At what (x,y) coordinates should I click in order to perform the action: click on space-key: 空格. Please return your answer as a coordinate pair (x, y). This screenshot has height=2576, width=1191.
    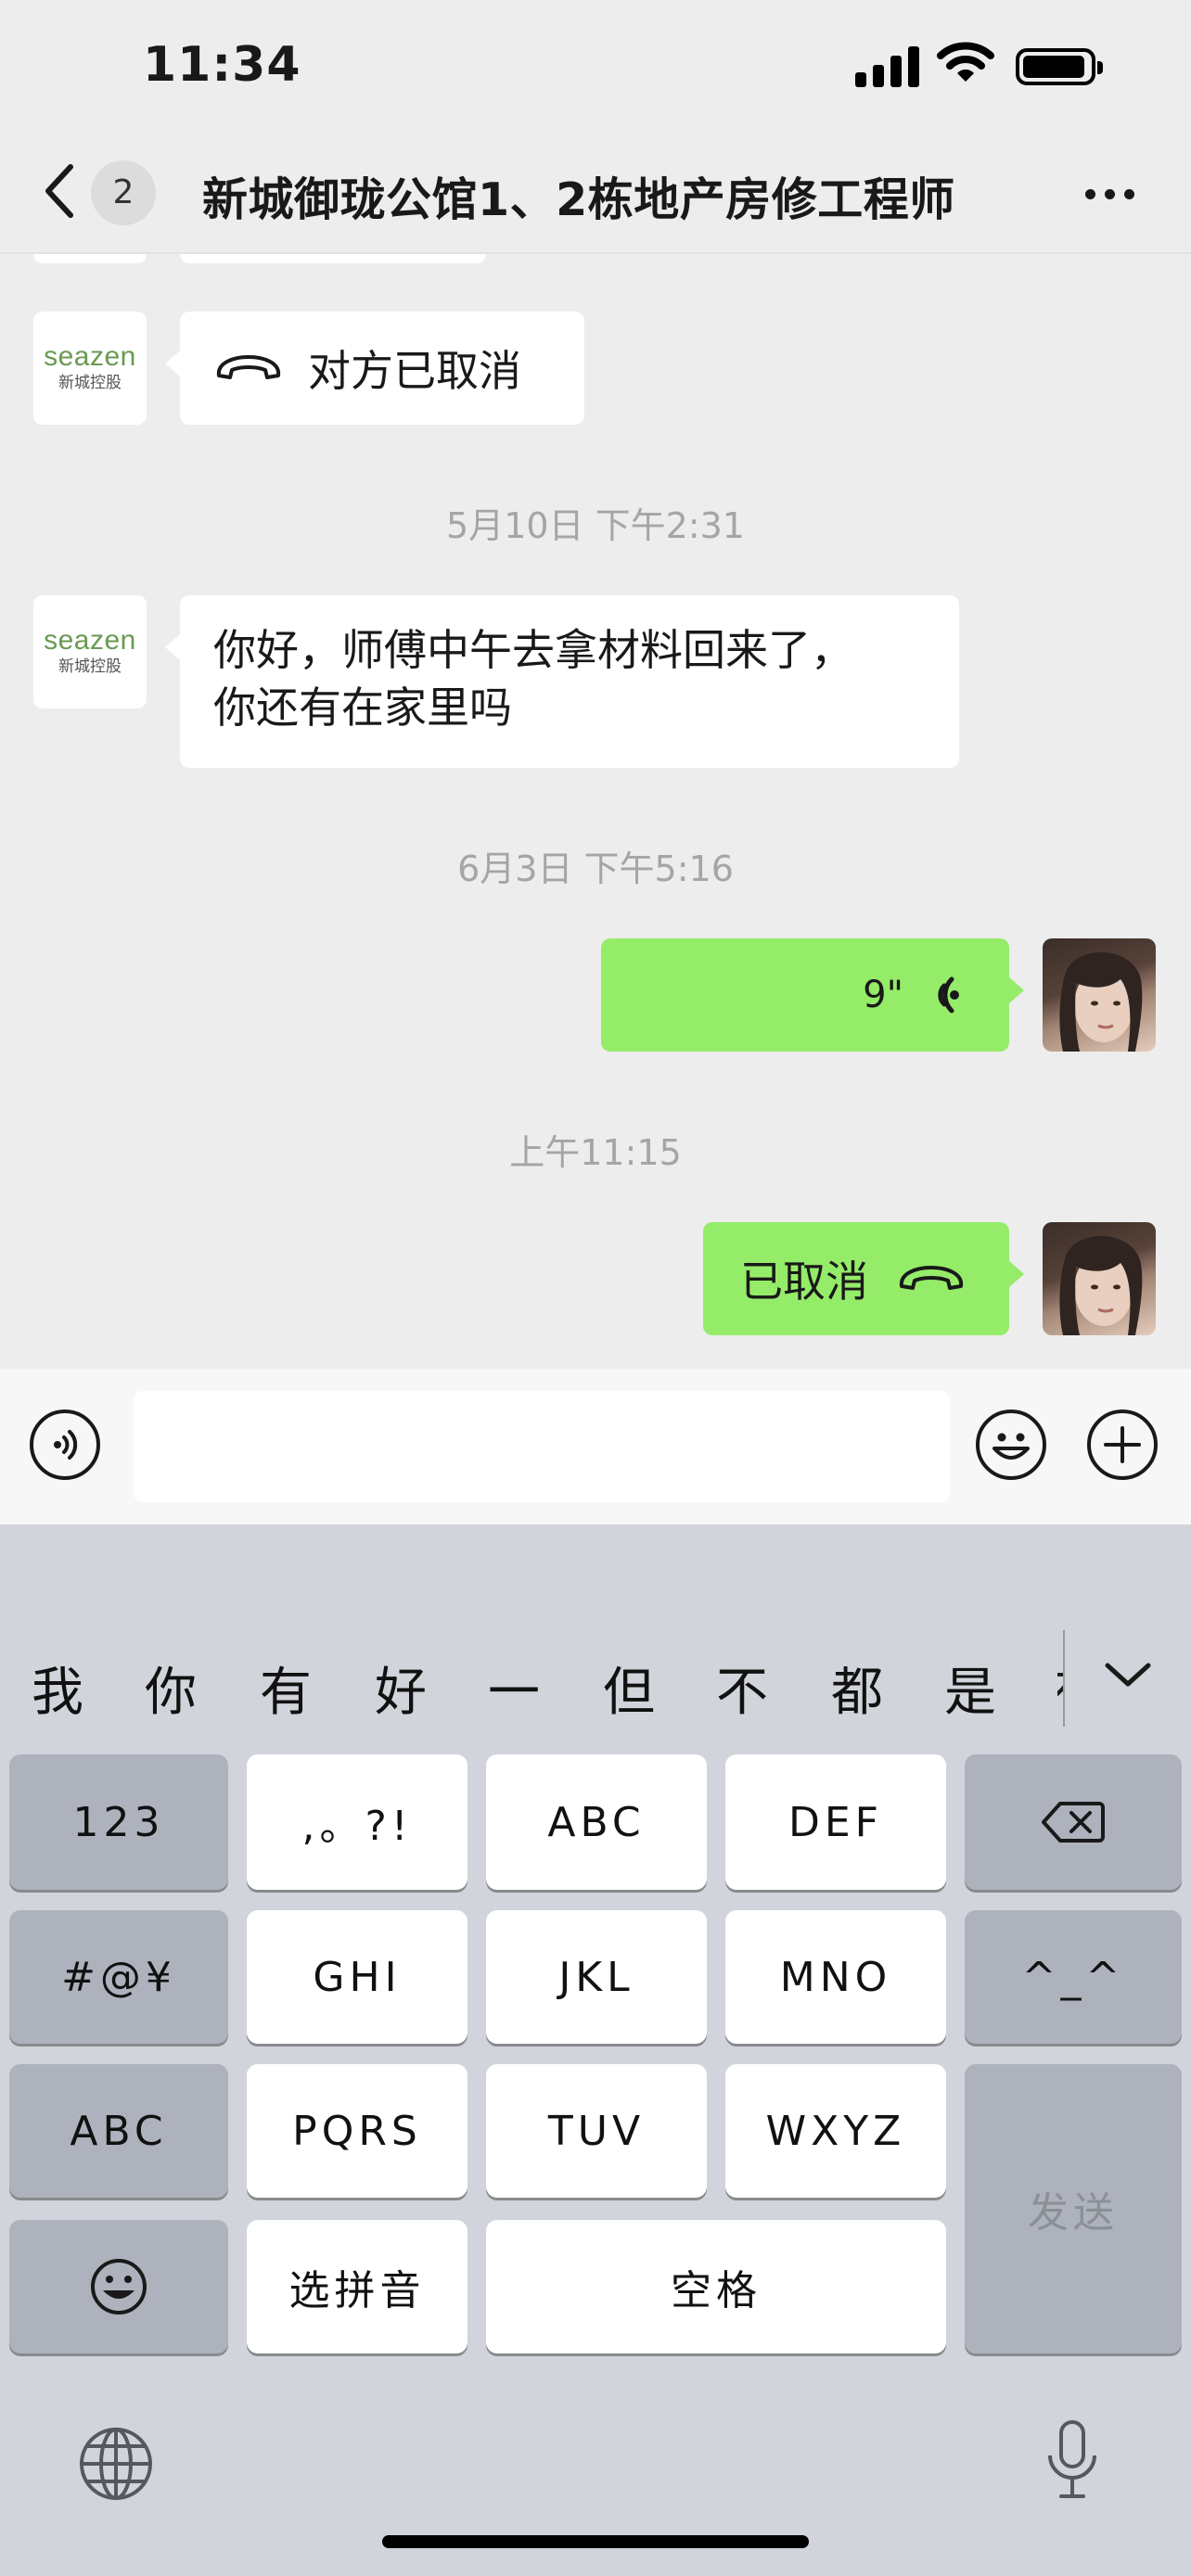
    Looking at the image, I should click on (716, 2286).